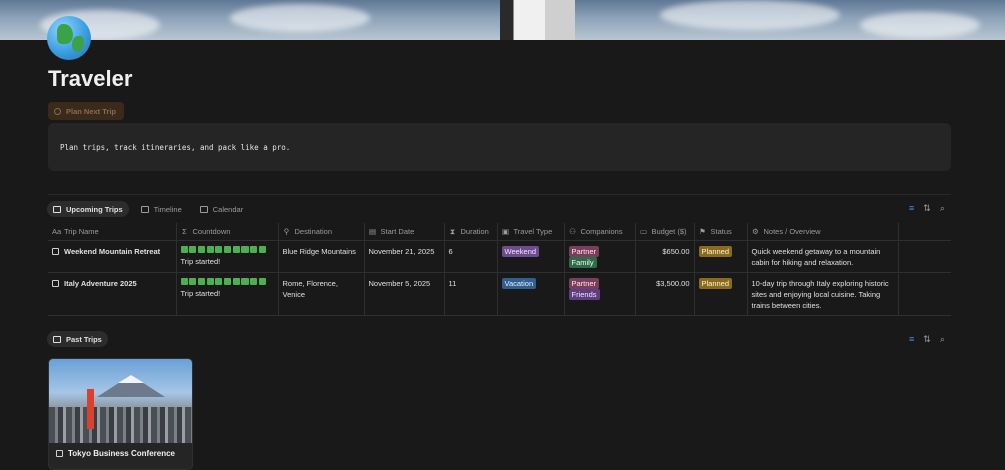 Image resolution: width=1005 pixels, height=470 pixels. Describe the element at coordinates (120, 401) in the screenshot. I see `card-cover-image` at that location.